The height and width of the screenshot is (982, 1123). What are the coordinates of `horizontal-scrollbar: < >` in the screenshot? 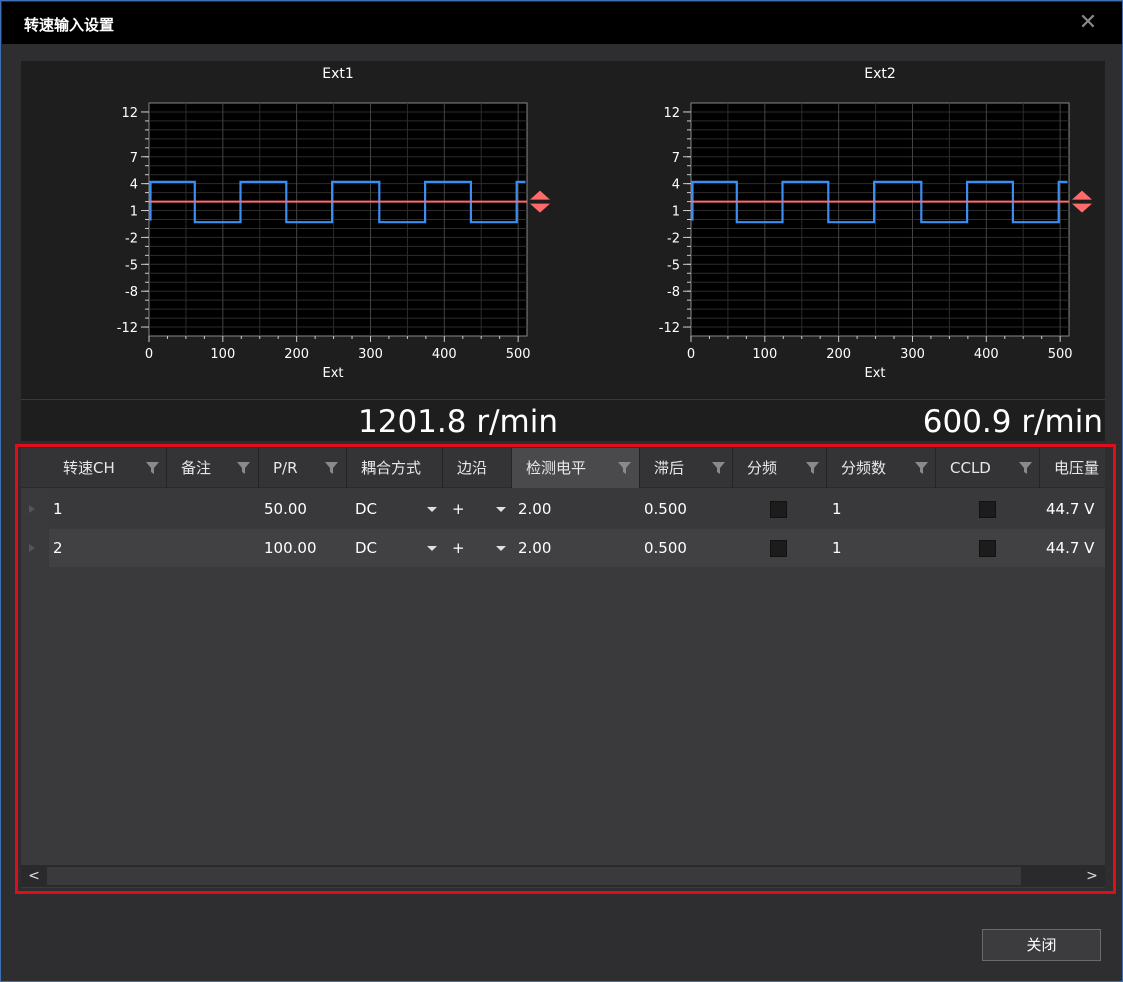 It's located at (563, 876).